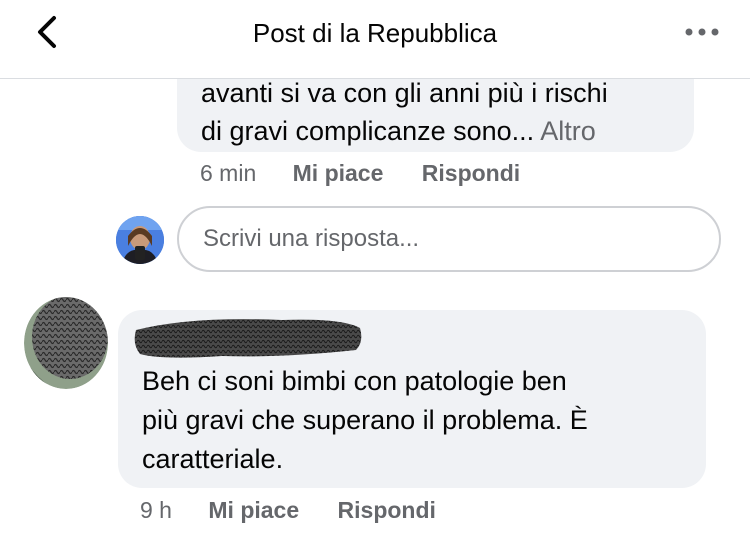 This screenshot has height=549, width=750. I want to click on comment-actions: 6 min Mi piace Rispondi, so click(360, 173).